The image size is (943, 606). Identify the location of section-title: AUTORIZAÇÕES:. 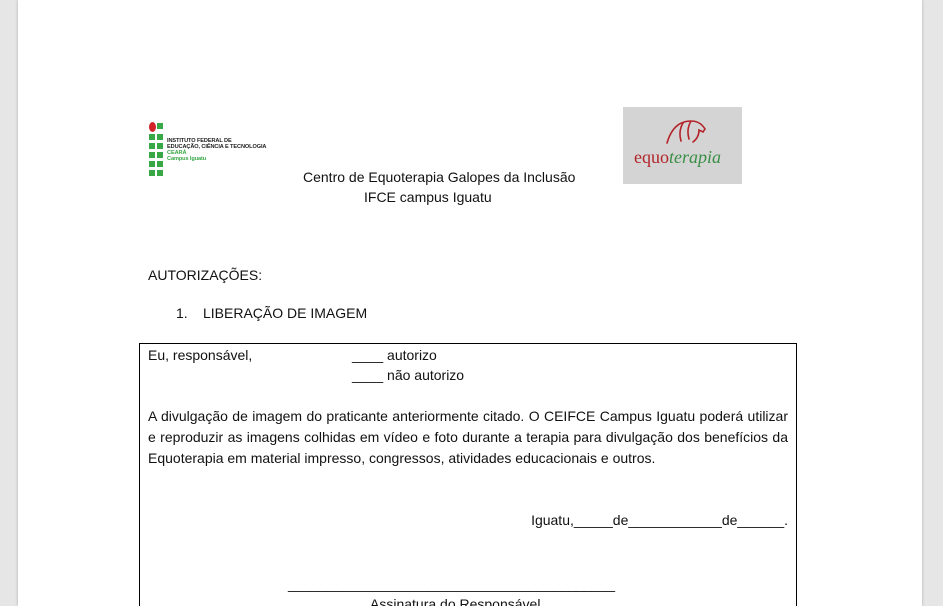
(205, 275).